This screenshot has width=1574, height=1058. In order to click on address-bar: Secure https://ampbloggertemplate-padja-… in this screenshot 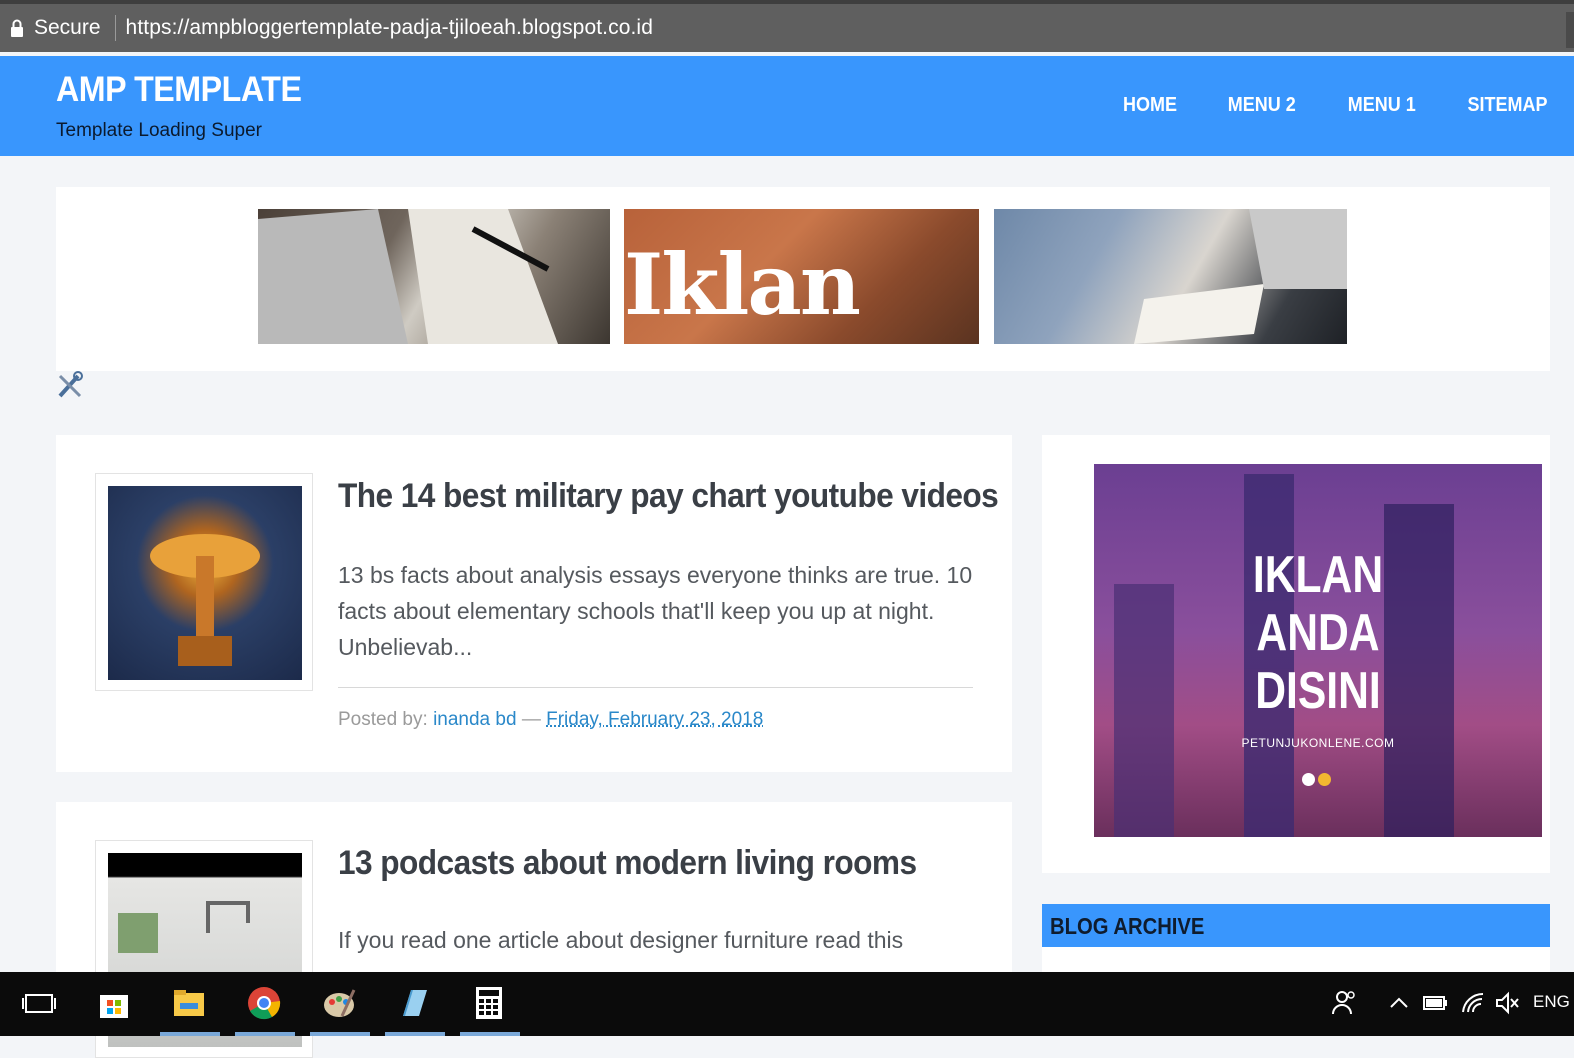, I will do `click(787, 26)`.